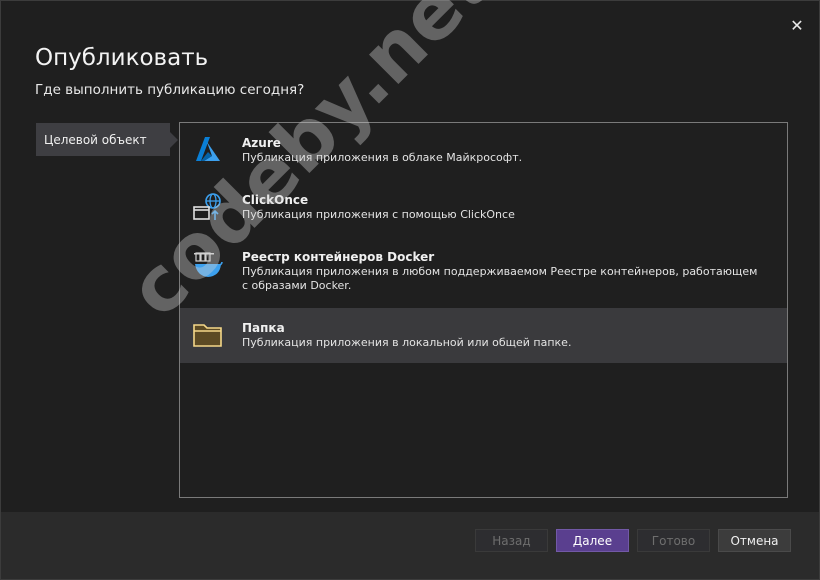 The width and height of the screenshot is (820, 580). Describe the element at coordinates (261, 143) in the screenshot. I see `target-title: Azure` at that location.